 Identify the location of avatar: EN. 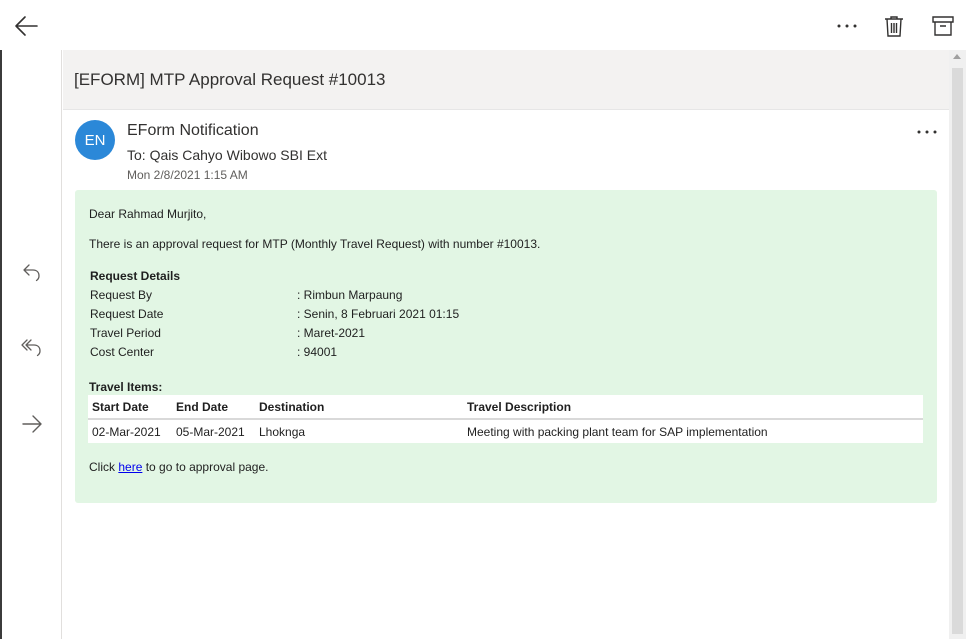
(95, 140).